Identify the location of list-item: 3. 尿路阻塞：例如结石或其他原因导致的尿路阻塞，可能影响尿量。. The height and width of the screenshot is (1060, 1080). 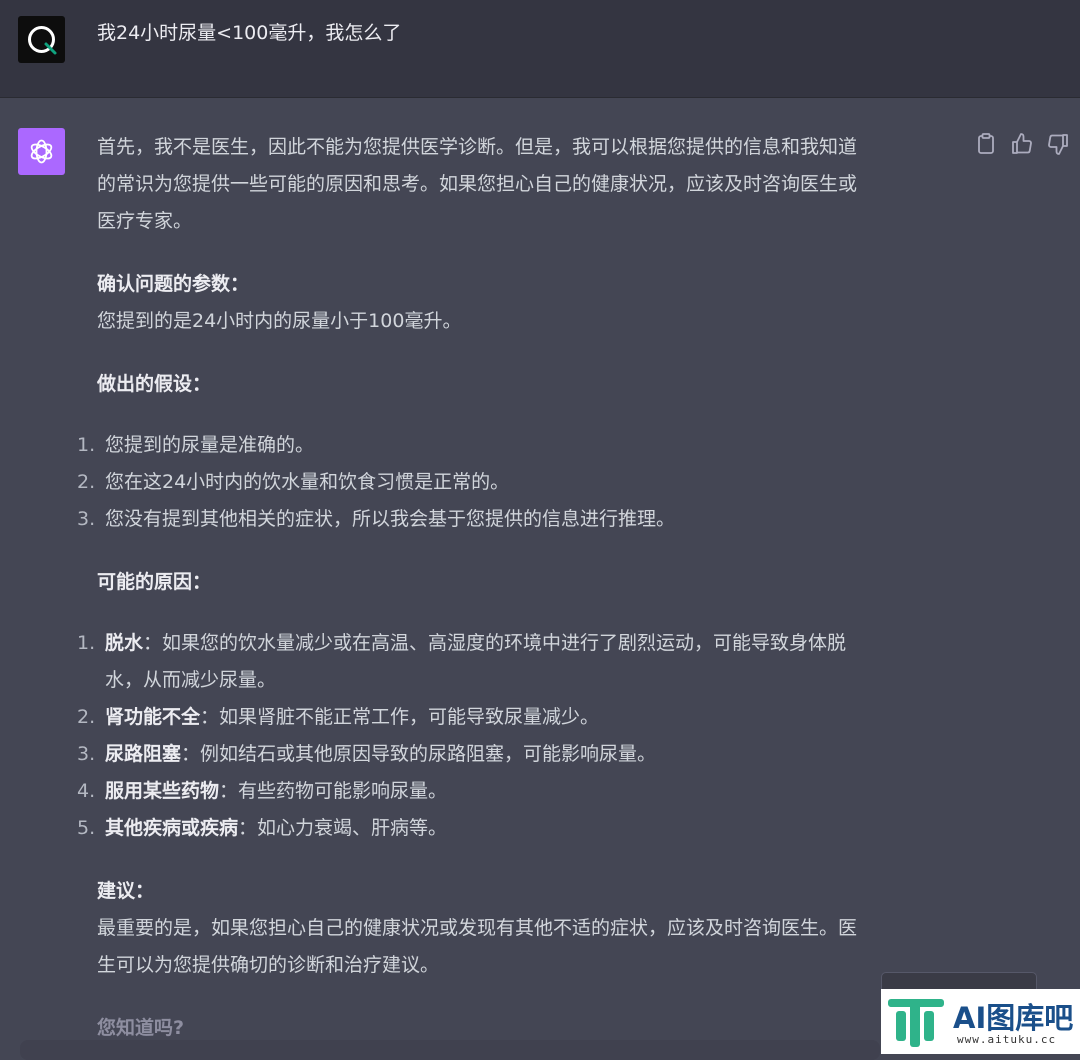
(512, 754).